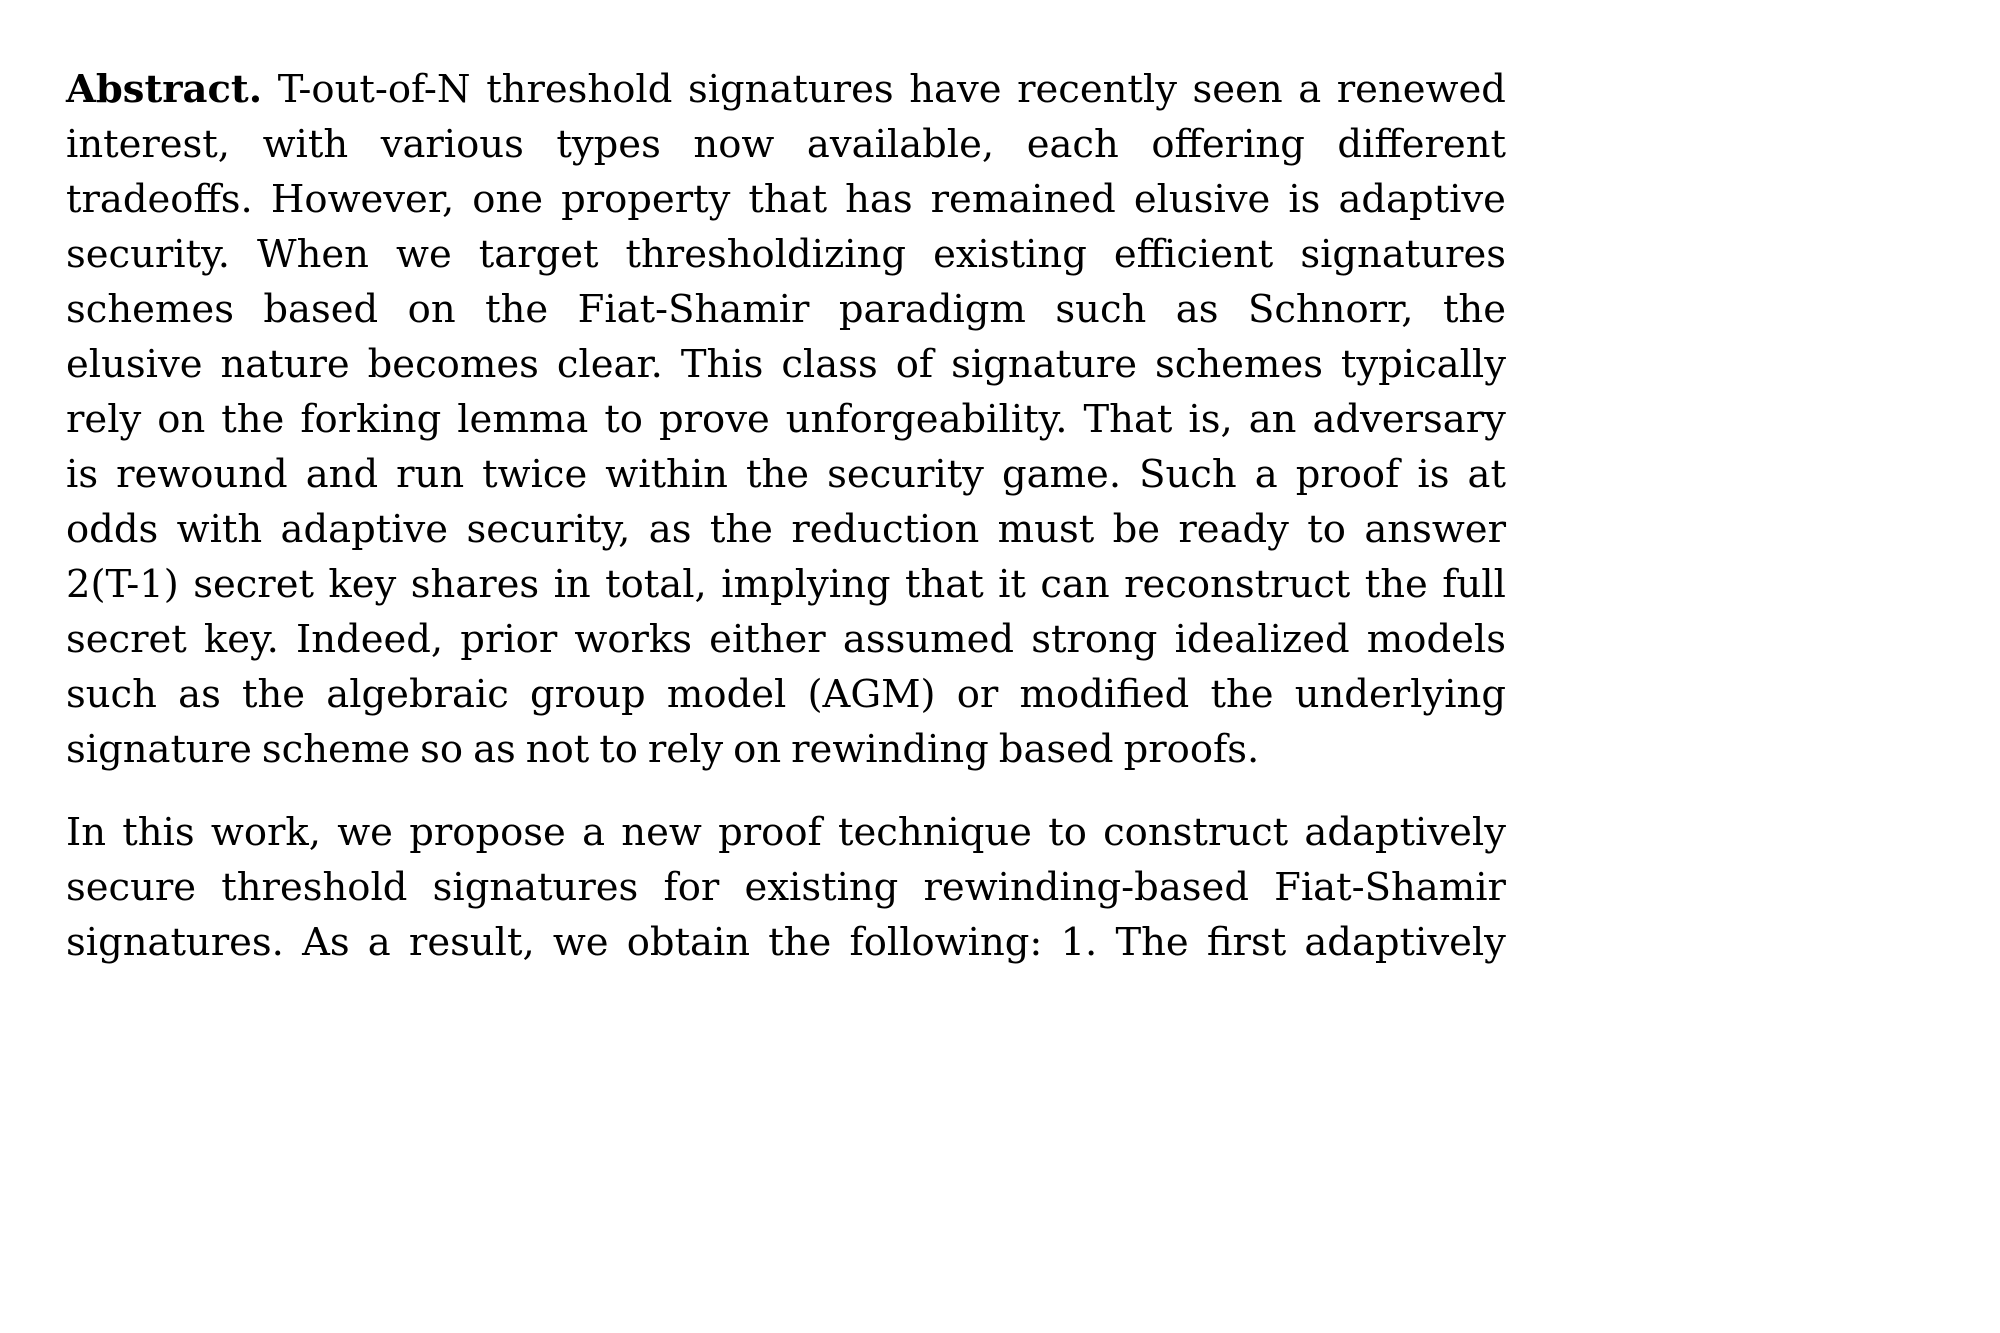  What do you see at coordinates (471, 942) in the screenshot?
I see `word: result,` at bounding box center [471, 942].